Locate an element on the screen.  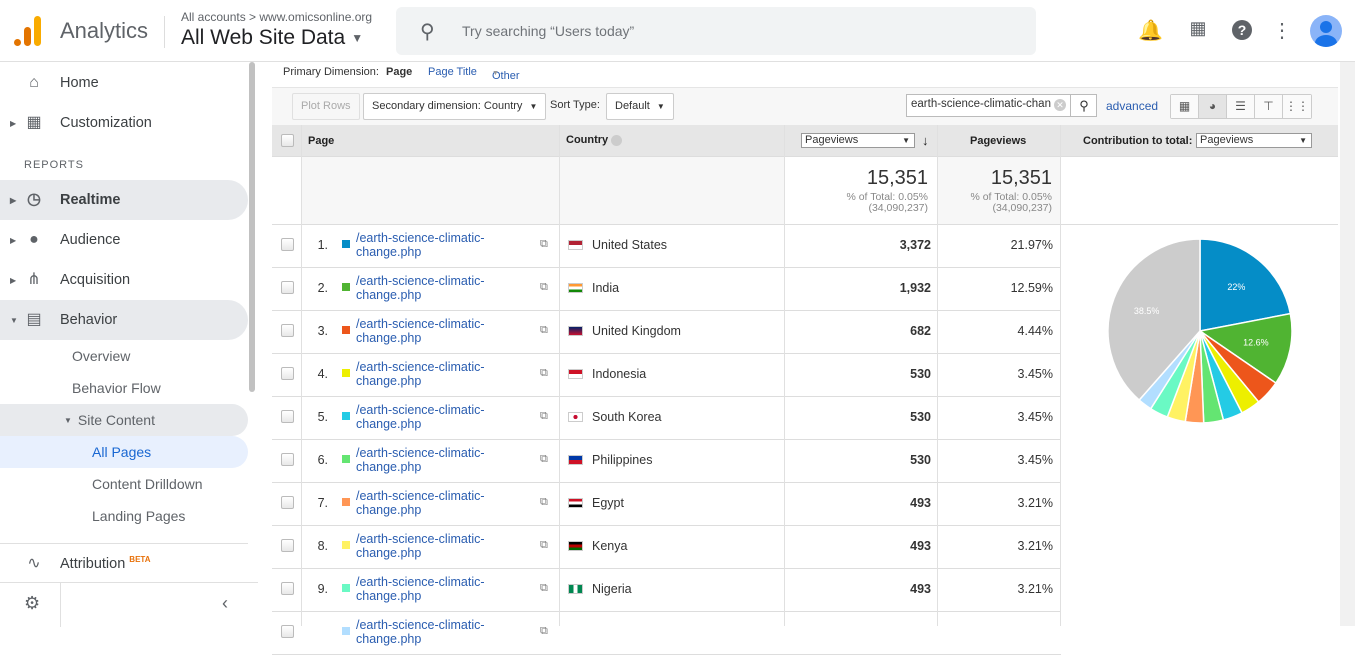
row-checkbox is located at coordinates (287, 631).